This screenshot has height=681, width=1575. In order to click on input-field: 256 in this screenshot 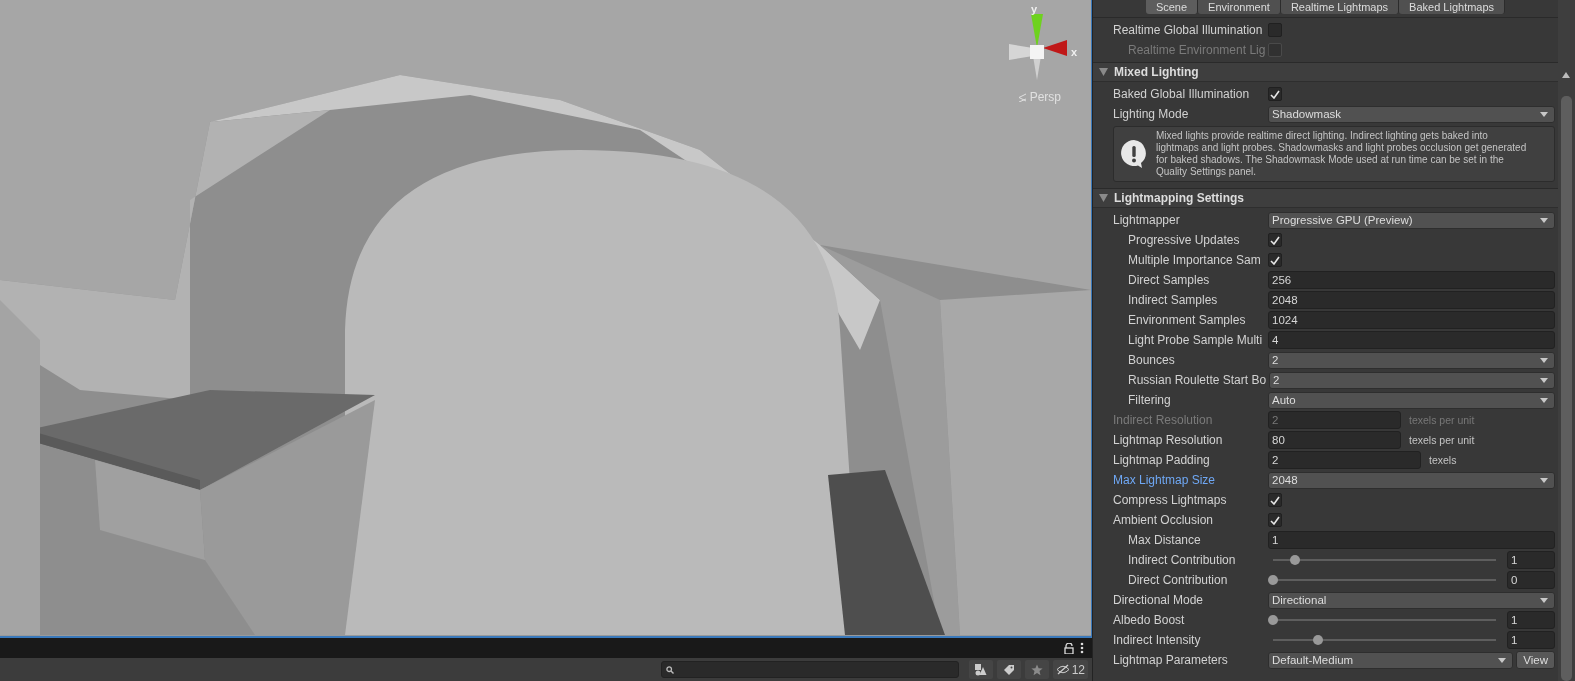, I will do `click(1411, 280)`.